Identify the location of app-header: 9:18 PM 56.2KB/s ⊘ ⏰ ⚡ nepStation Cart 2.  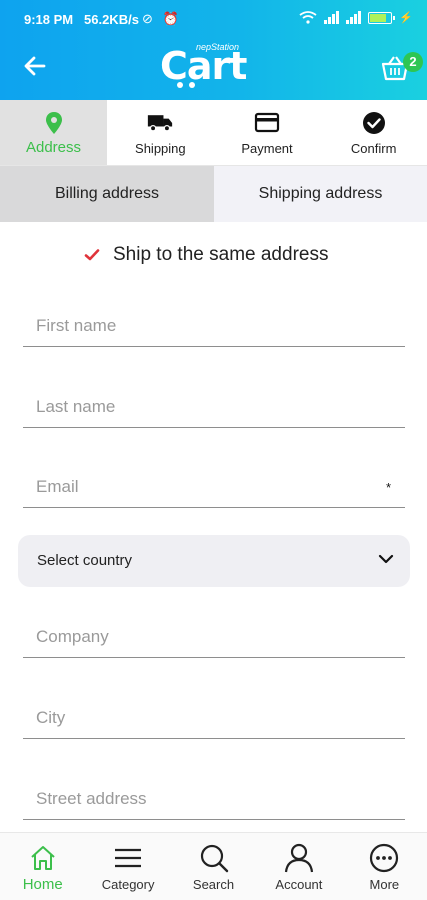
(213, 50).